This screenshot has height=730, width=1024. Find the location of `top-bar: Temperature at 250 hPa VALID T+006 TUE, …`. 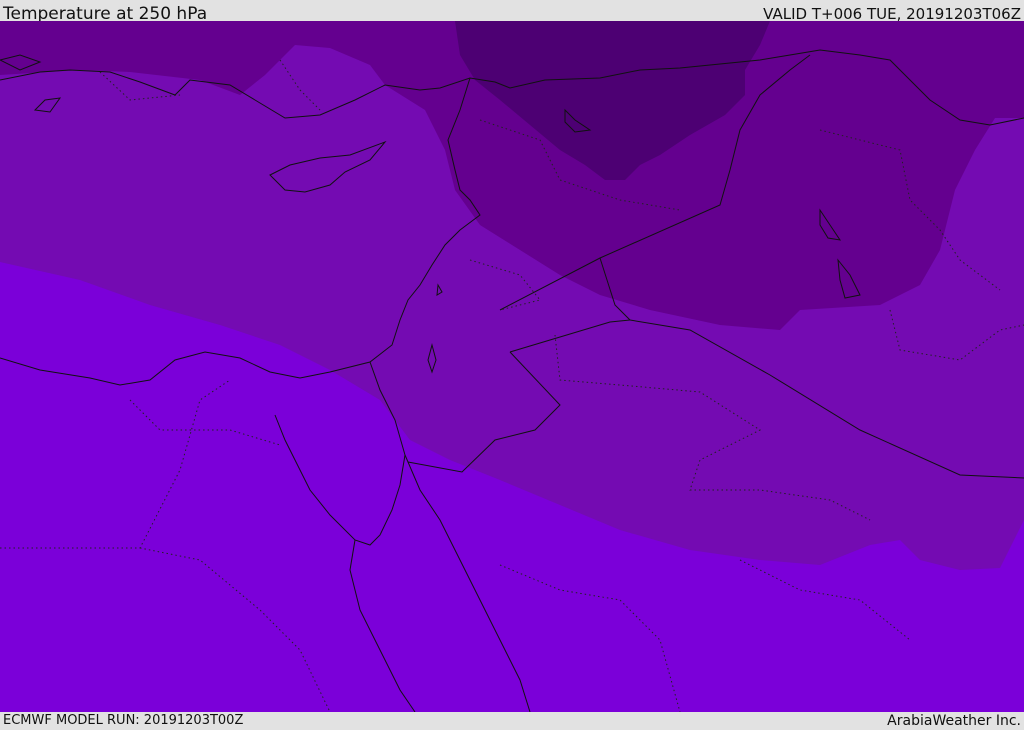

top-bar: Temperature at 250 hPa VALID T+006 TUE, … is located at coordinates (512, 12).